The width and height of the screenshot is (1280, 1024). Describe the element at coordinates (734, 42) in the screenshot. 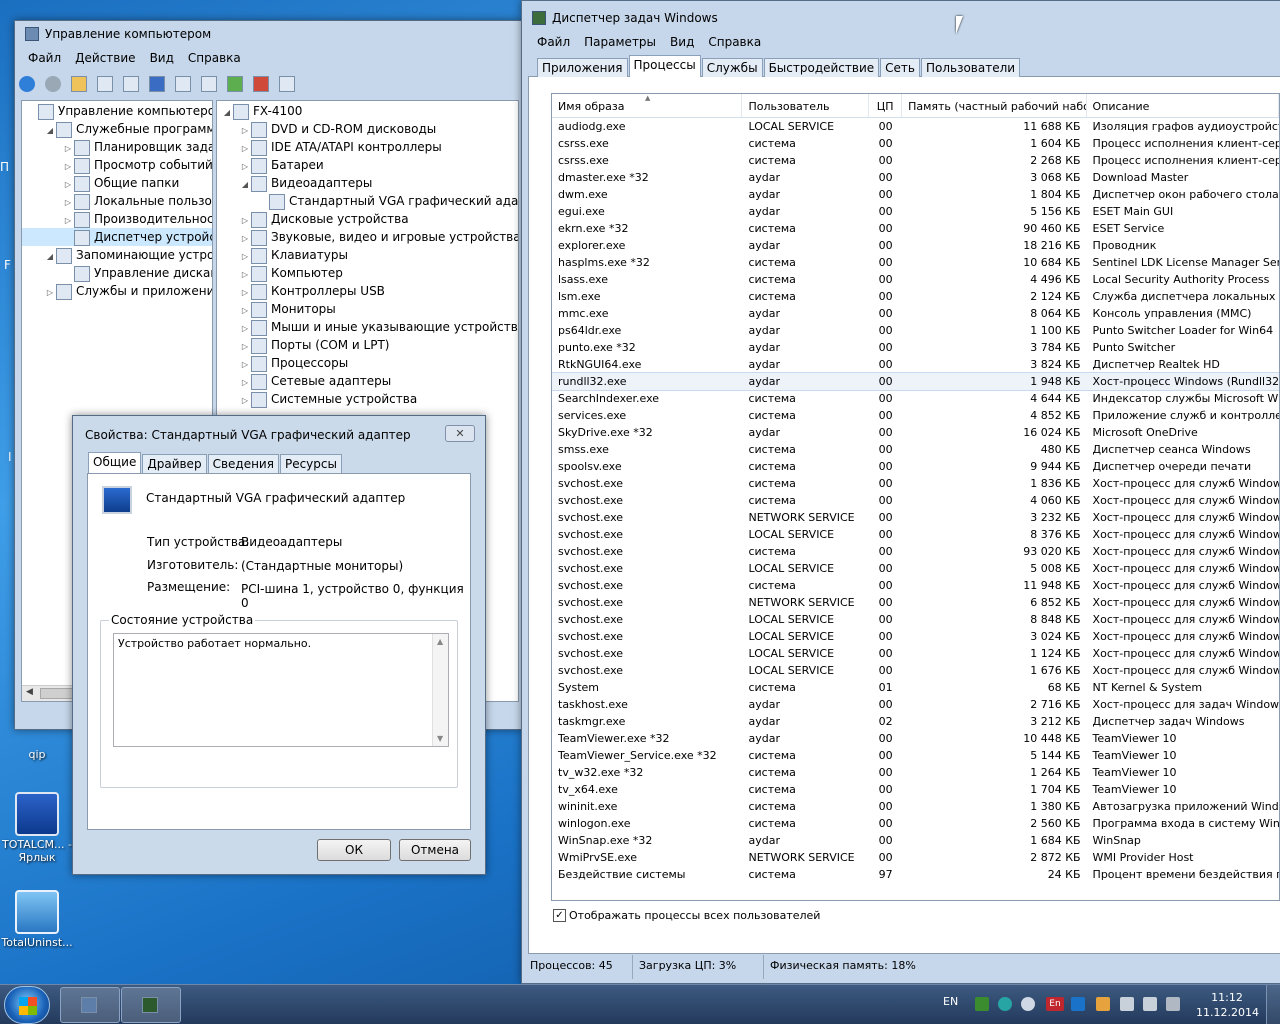

I see `tm-menu-help: Справка` at that location.